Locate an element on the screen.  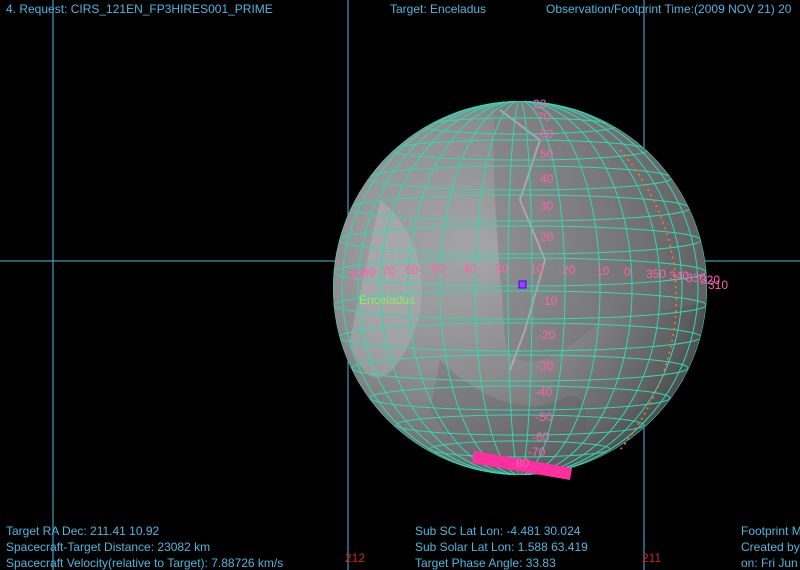
lat-label: -60 is located at coordinates (541, 437).